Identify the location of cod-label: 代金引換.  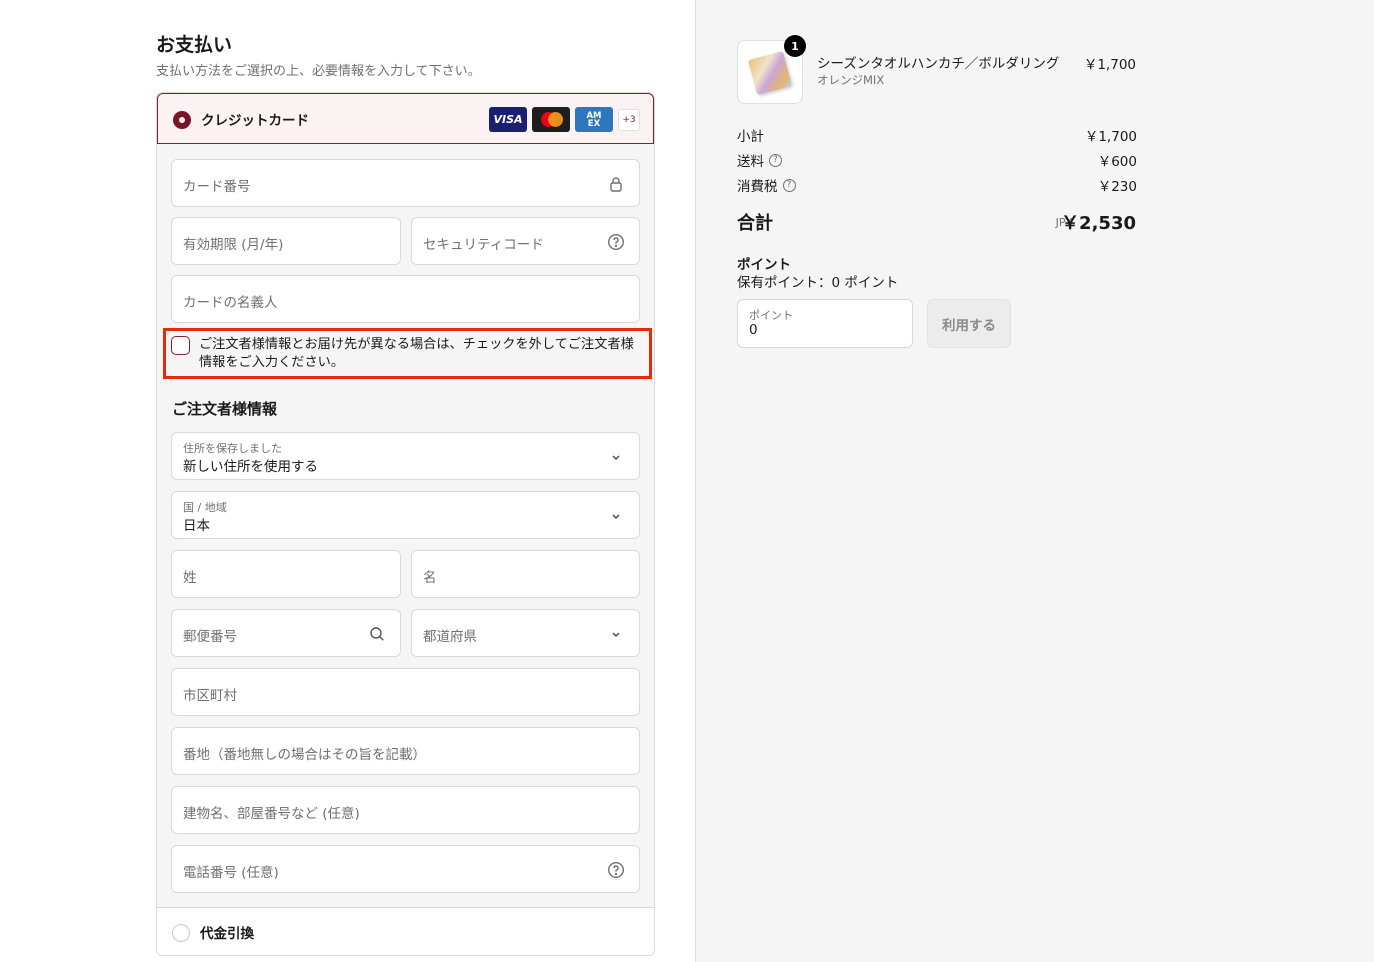
(227, 934).